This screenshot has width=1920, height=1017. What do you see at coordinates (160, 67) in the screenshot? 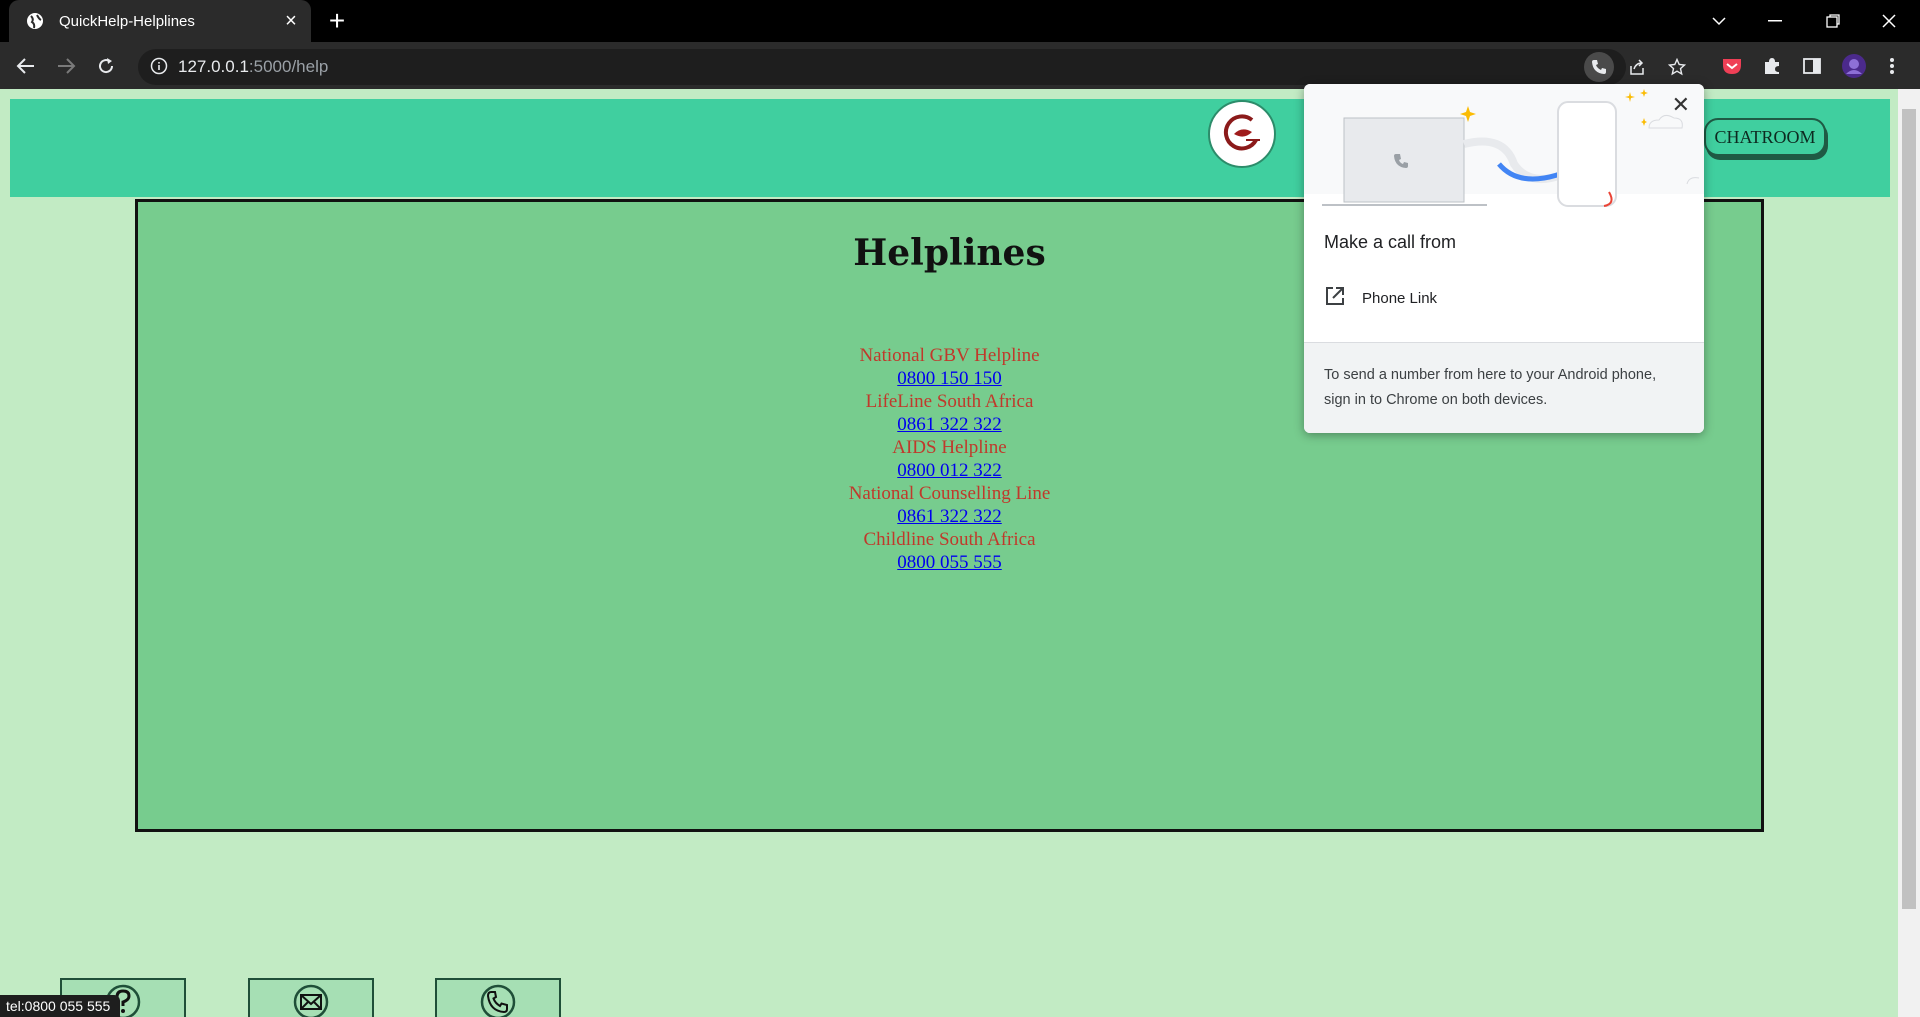
I see `info-icon` at bounding box center [160, 67].